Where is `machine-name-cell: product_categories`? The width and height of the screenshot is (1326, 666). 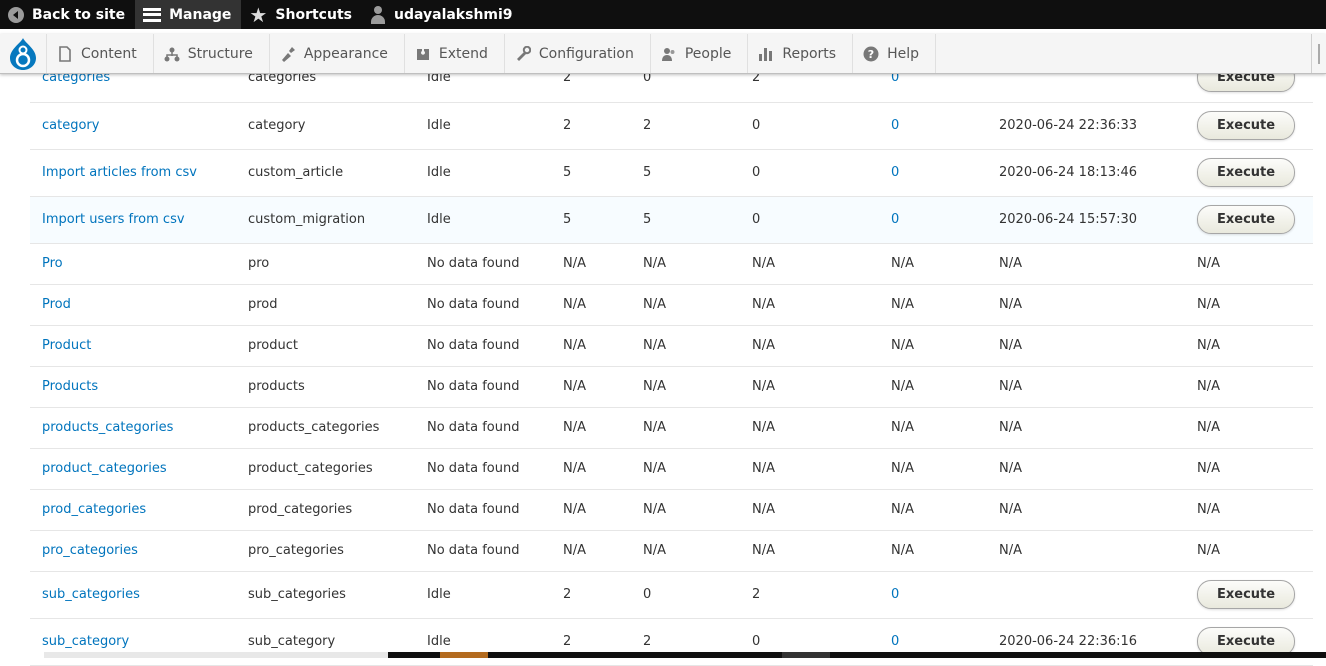 machine-name-cell: product_categories is located at coordinates (325, 468).